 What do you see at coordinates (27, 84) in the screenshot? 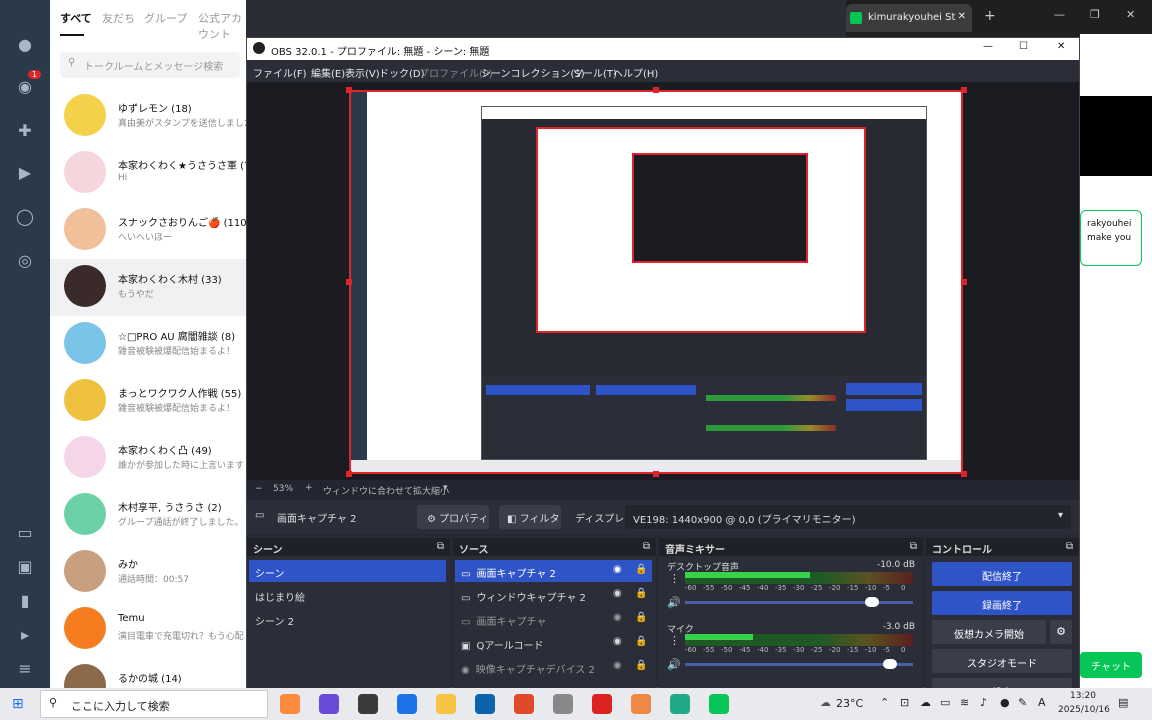
I see `chats-icon: ◉ 1` at bounding box center [27, 84].